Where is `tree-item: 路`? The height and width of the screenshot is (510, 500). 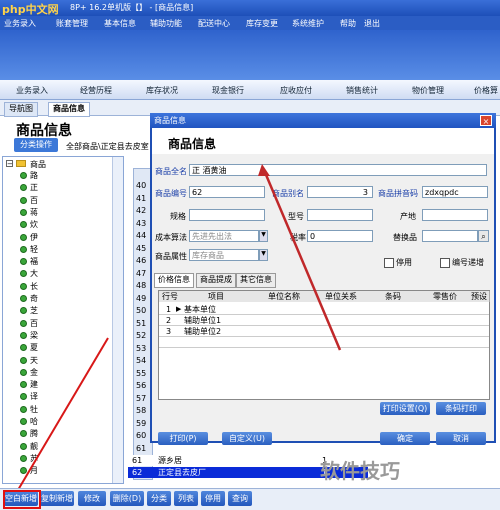 tree-item: 路 is located at coordinates (34, 175).